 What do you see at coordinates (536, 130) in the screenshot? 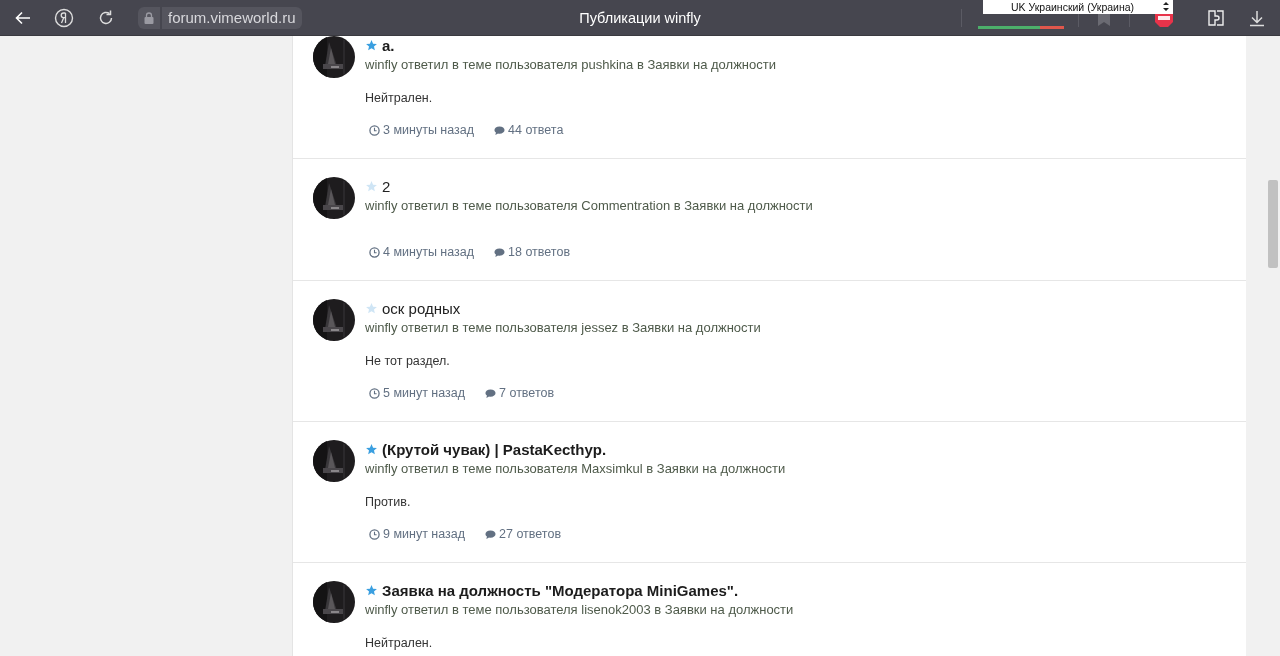
I see `reply-count: 44 ответа` at bounding box center [536, 130].